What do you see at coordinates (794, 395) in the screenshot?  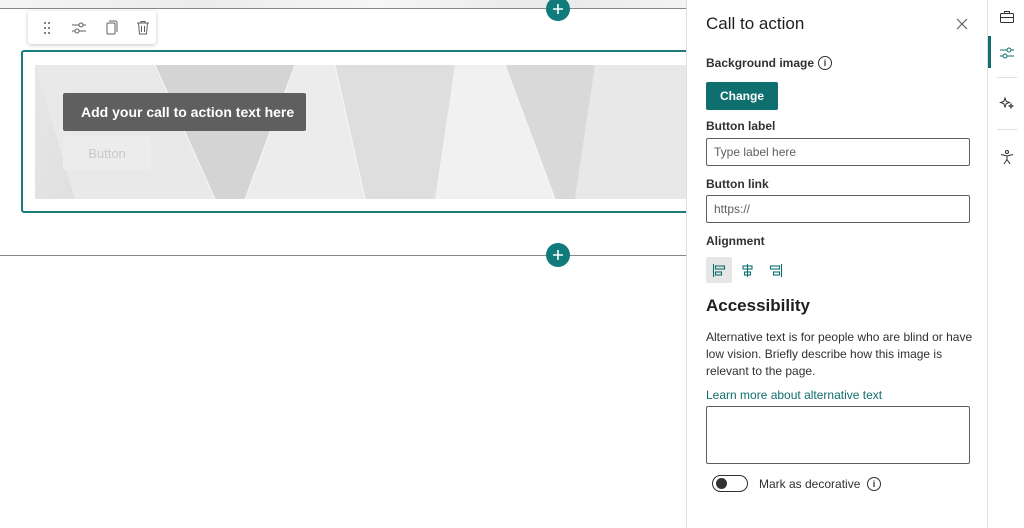 I see `learn-more-link: Learn more about alternative text` at bounding box center [794, 395].